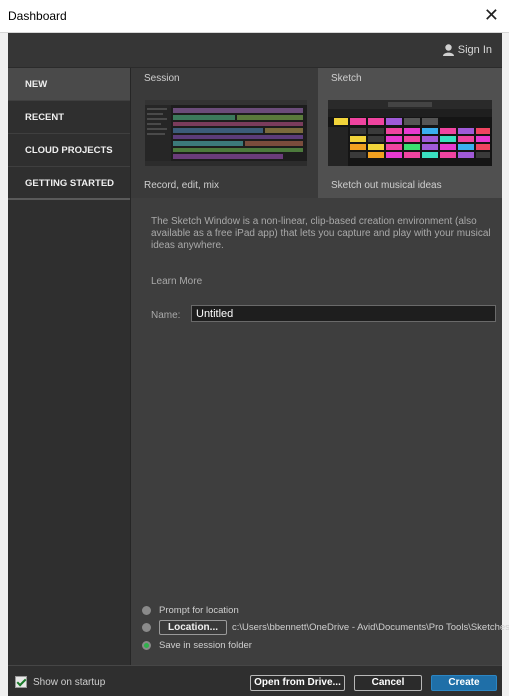  Describe the element at coordinates (199, 610) in the screenshot. I see `prompt-location-label: Prompt for location` at that location.